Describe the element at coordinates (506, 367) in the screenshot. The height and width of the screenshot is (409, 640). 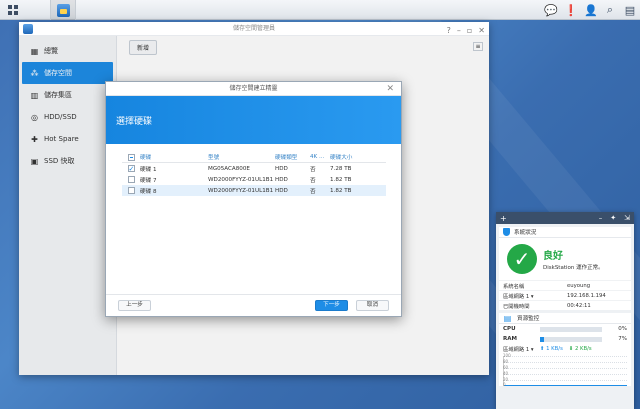
I see `graph-tick-label: 60` at that location.